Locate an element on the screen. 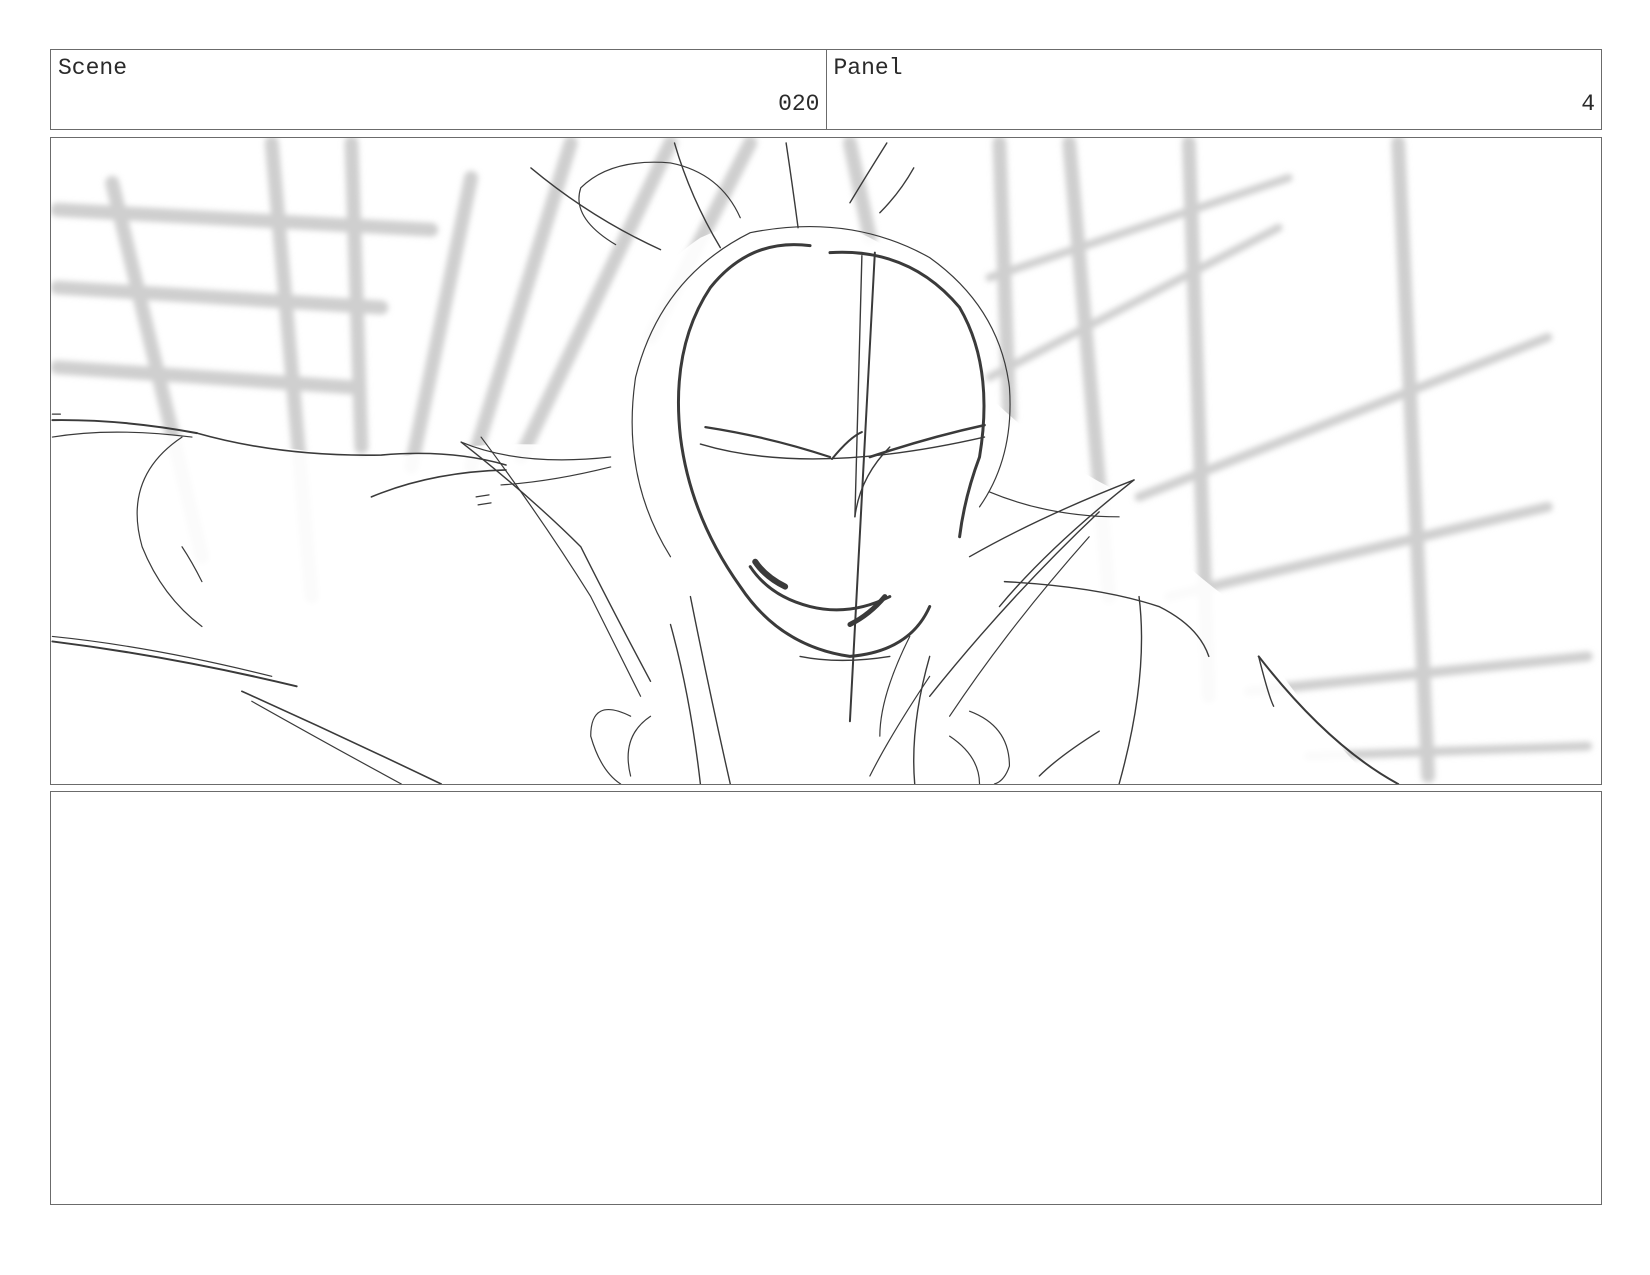 The height and width of the screenshot is (1275, 1650). panel-label: Panel is located at coordinates (868, 68).